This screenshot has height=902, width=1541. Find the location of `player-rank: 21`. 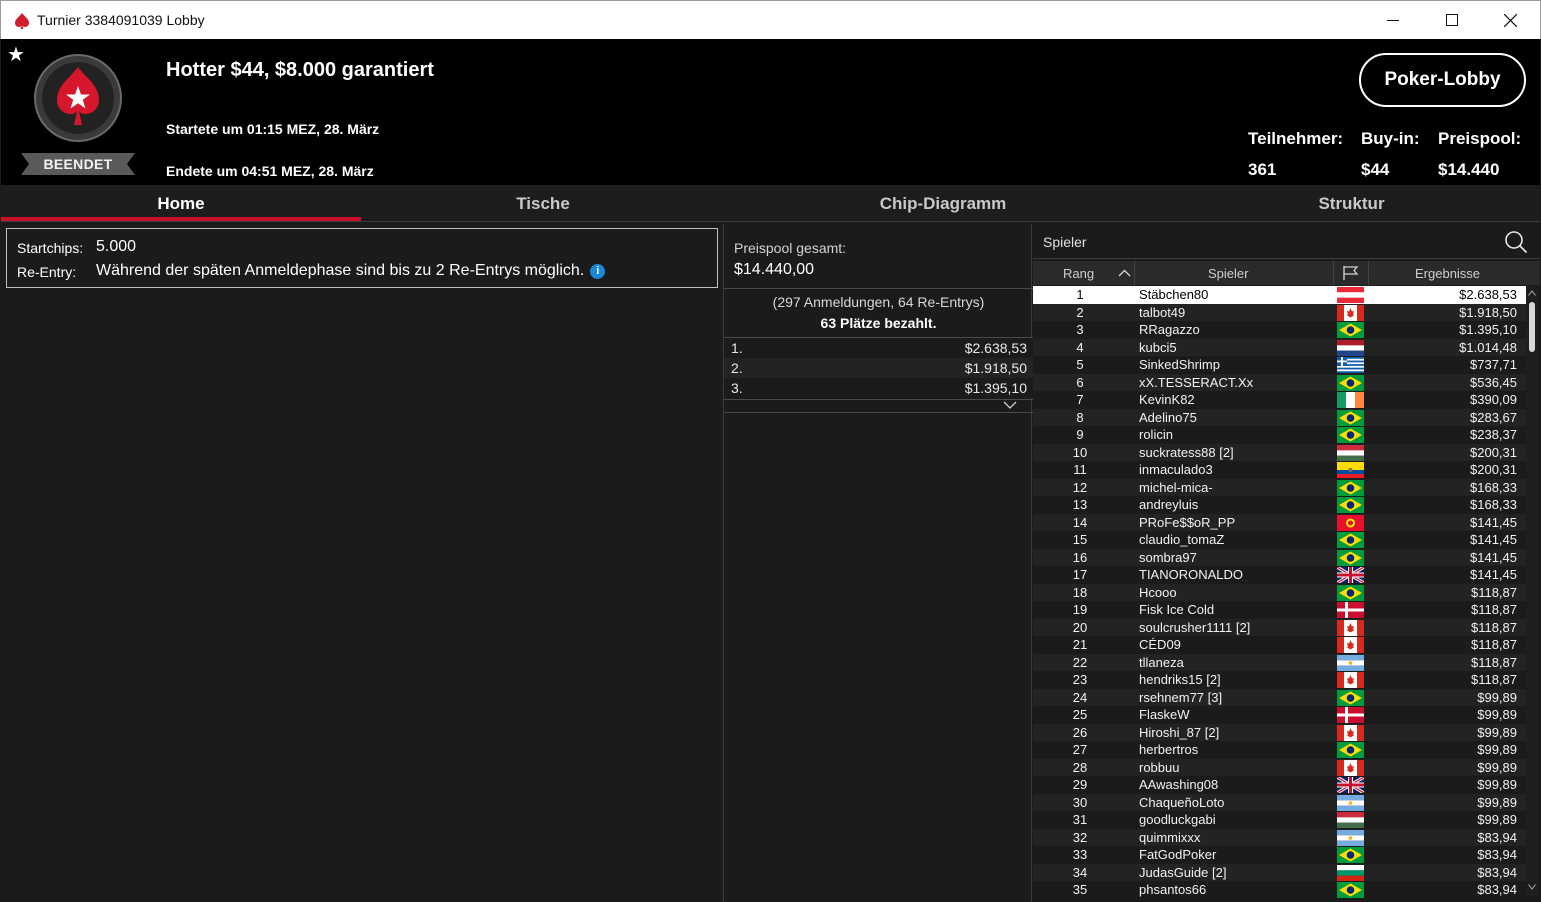

player-rank: 21 is located at coordinates (1080, 644).